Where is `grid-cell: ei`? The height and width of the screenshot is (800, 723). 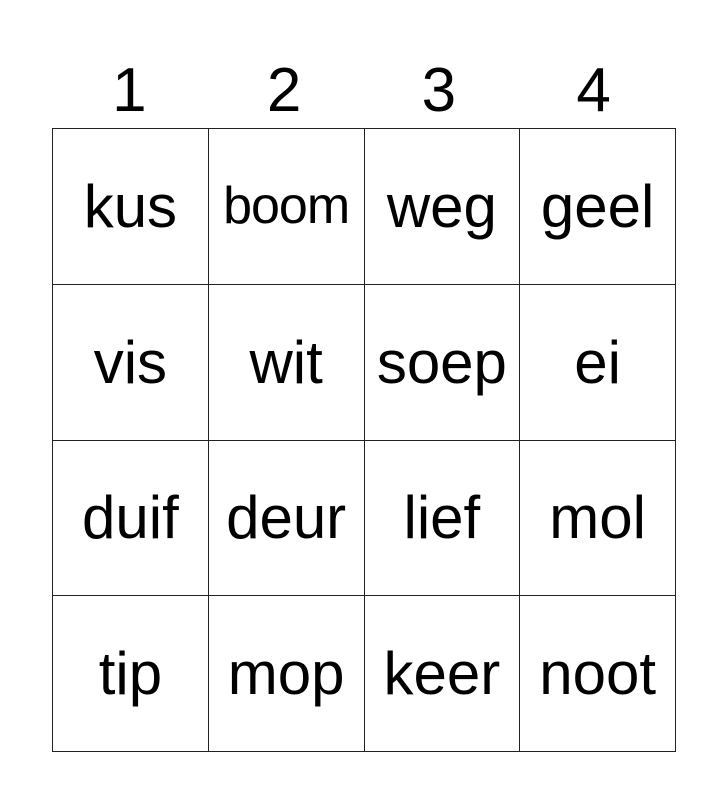 grid-cell: ei is located at coordinates (597, 362).